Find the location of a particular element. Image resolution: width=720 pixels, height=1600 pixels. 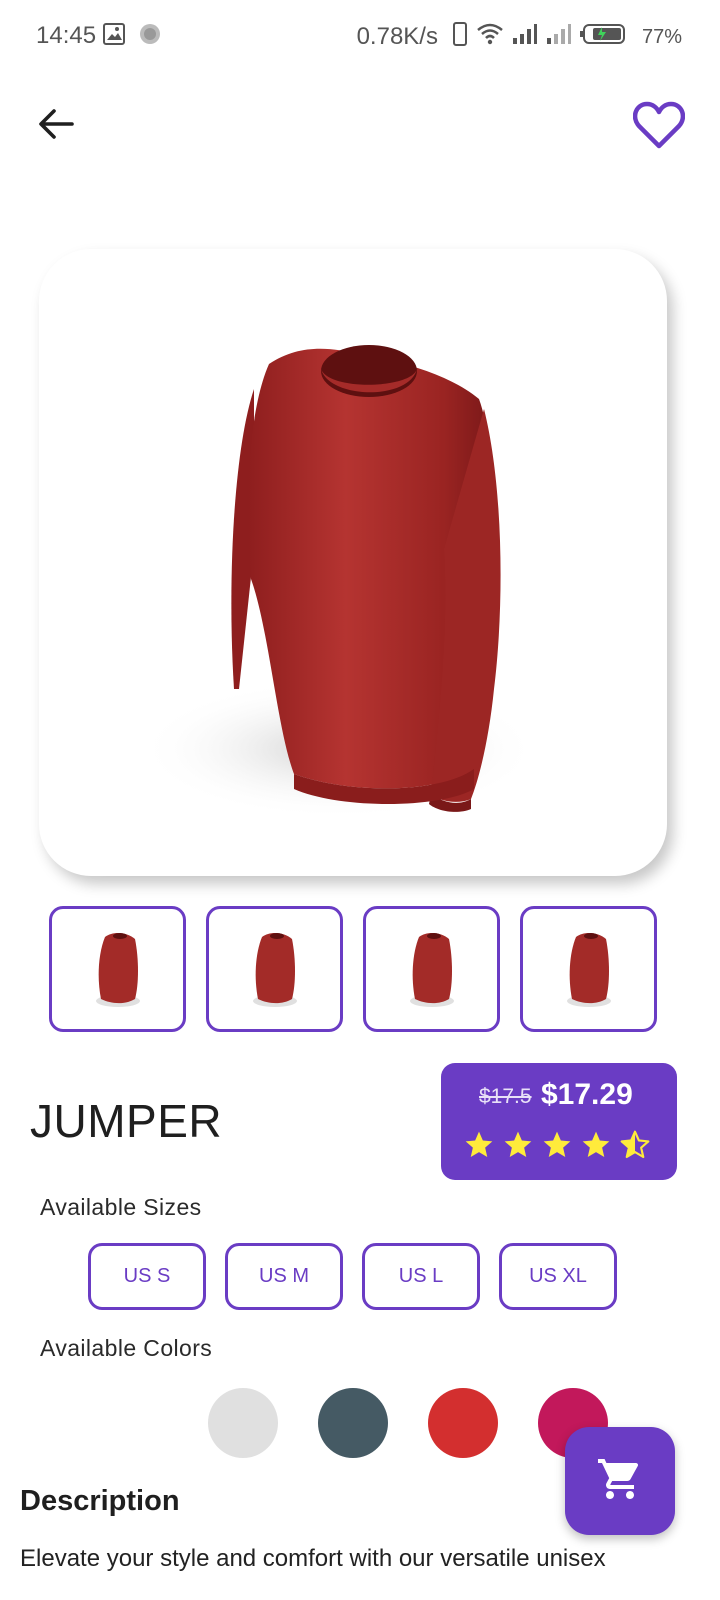

status-bar: 14:45 0.78K/s 77% is located at coordinates (360, 36).